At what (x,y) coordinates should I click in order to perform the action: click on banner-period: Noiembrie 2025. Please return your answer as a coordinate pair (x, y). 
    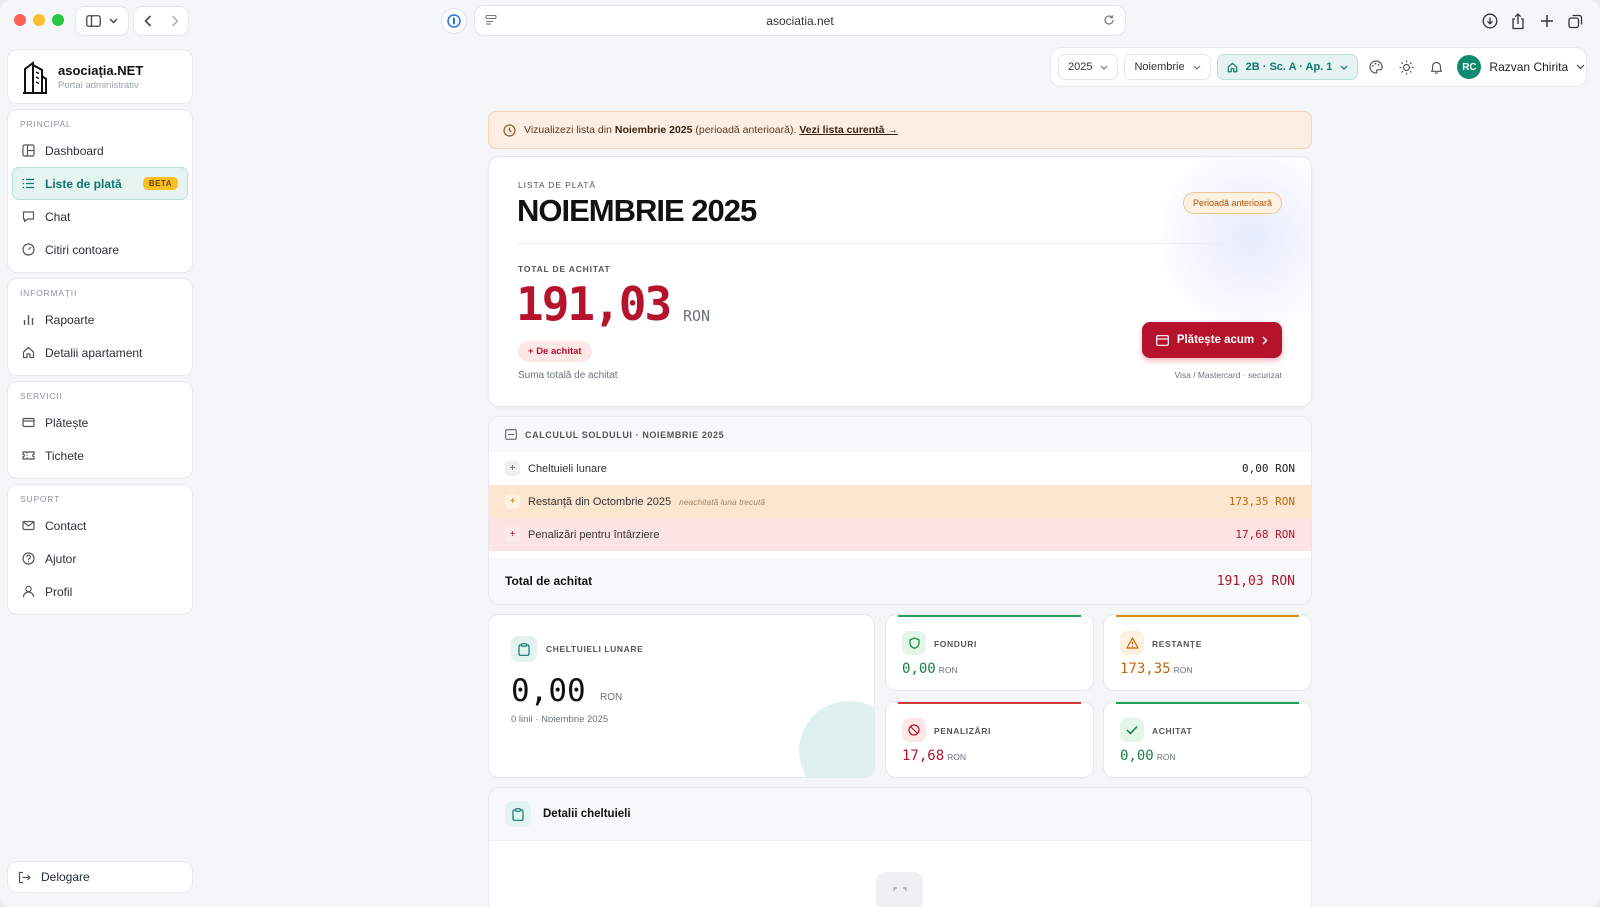
    Looking at the image, I should click on (653, 130).